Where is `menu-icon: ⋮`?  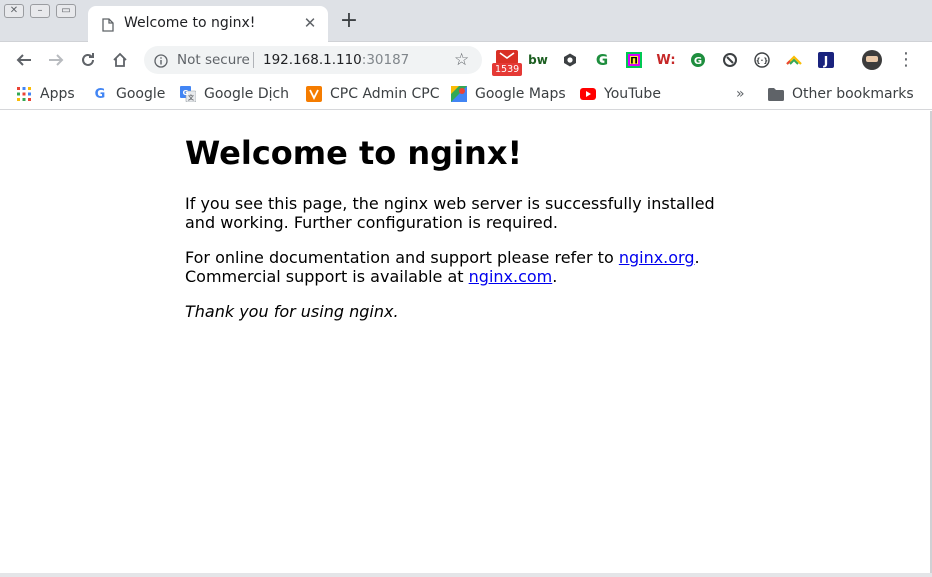
menu-icon: ⋮ is located at coordinates (906, 60).